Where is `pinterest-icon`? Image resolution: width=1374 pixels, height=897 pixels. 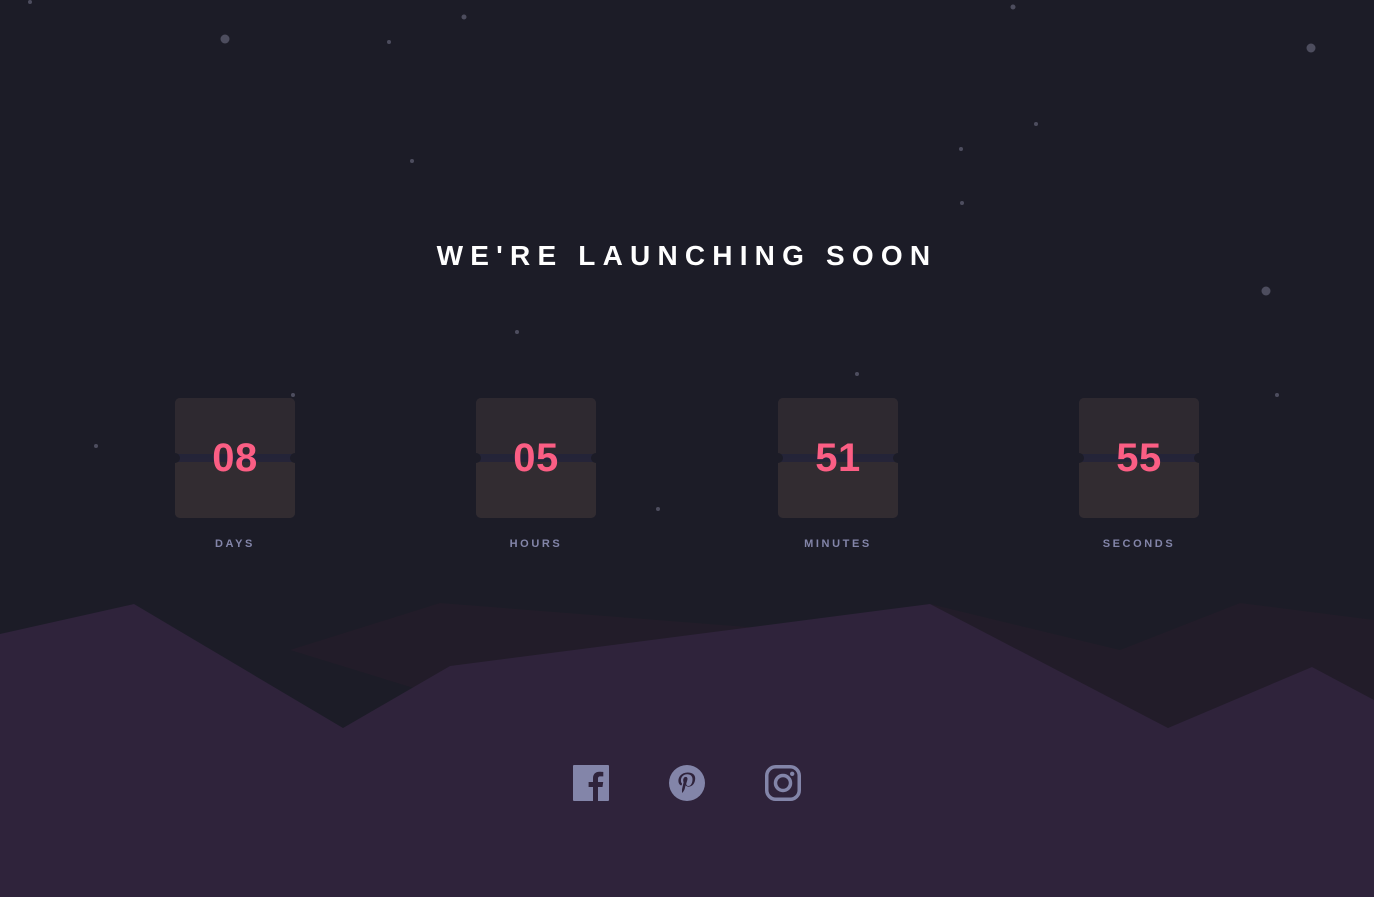
pinterest-icon is located at coordinates (687, 783).